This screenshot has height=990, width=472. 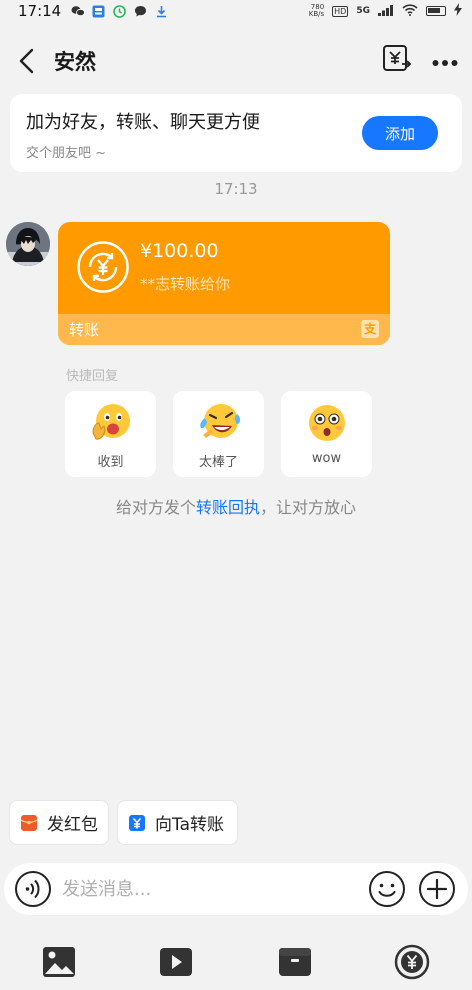 What do you see at coordinates (326, 458) in the screenshot?
I see `quick-reply-label: wow` at bounding box center [326, 458].